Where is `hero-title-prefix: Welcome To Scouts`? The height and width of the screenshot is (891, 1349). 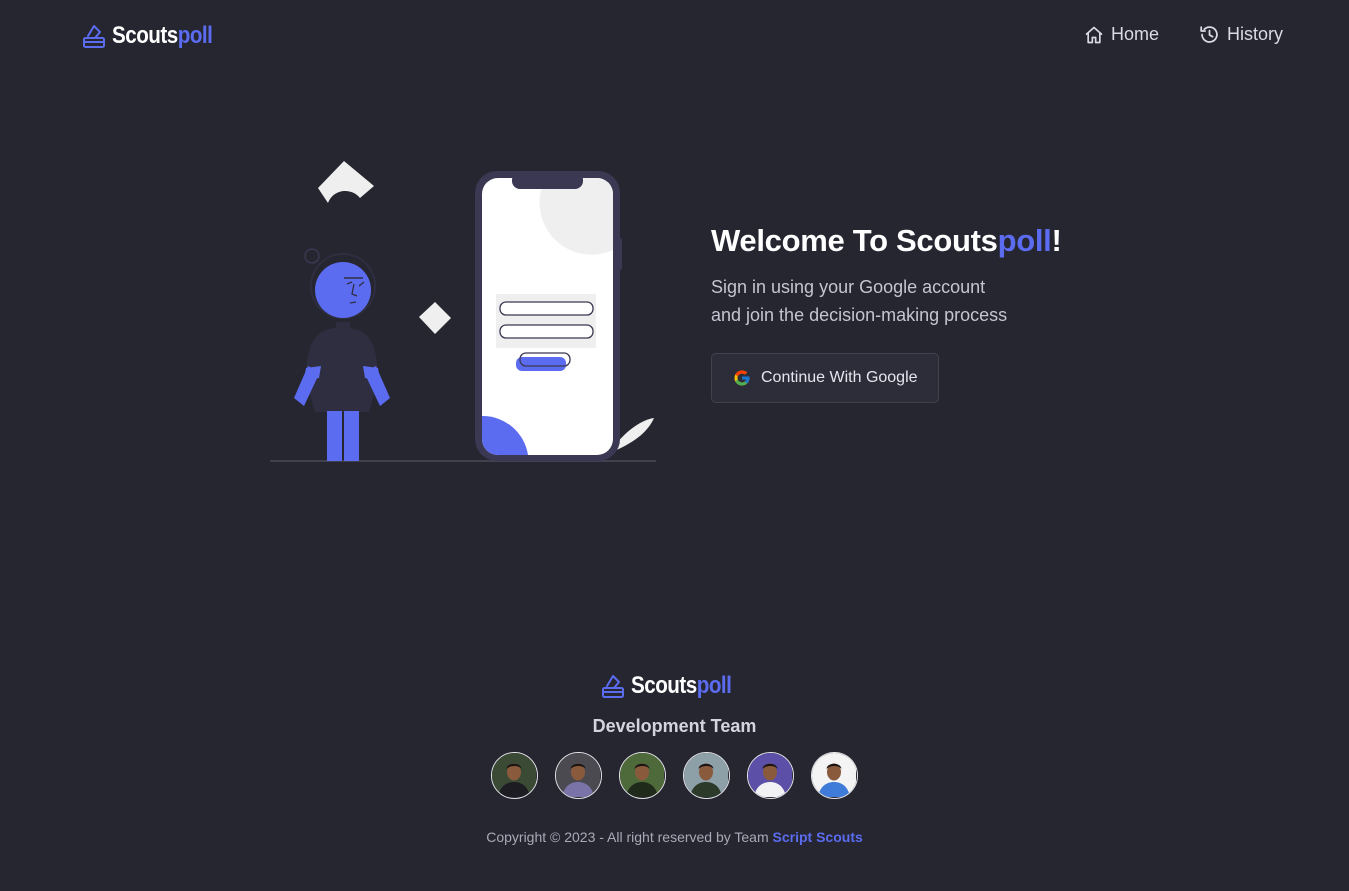
hero-title-prefix: Welcome To Scouts is located at coordinates (854, 240).